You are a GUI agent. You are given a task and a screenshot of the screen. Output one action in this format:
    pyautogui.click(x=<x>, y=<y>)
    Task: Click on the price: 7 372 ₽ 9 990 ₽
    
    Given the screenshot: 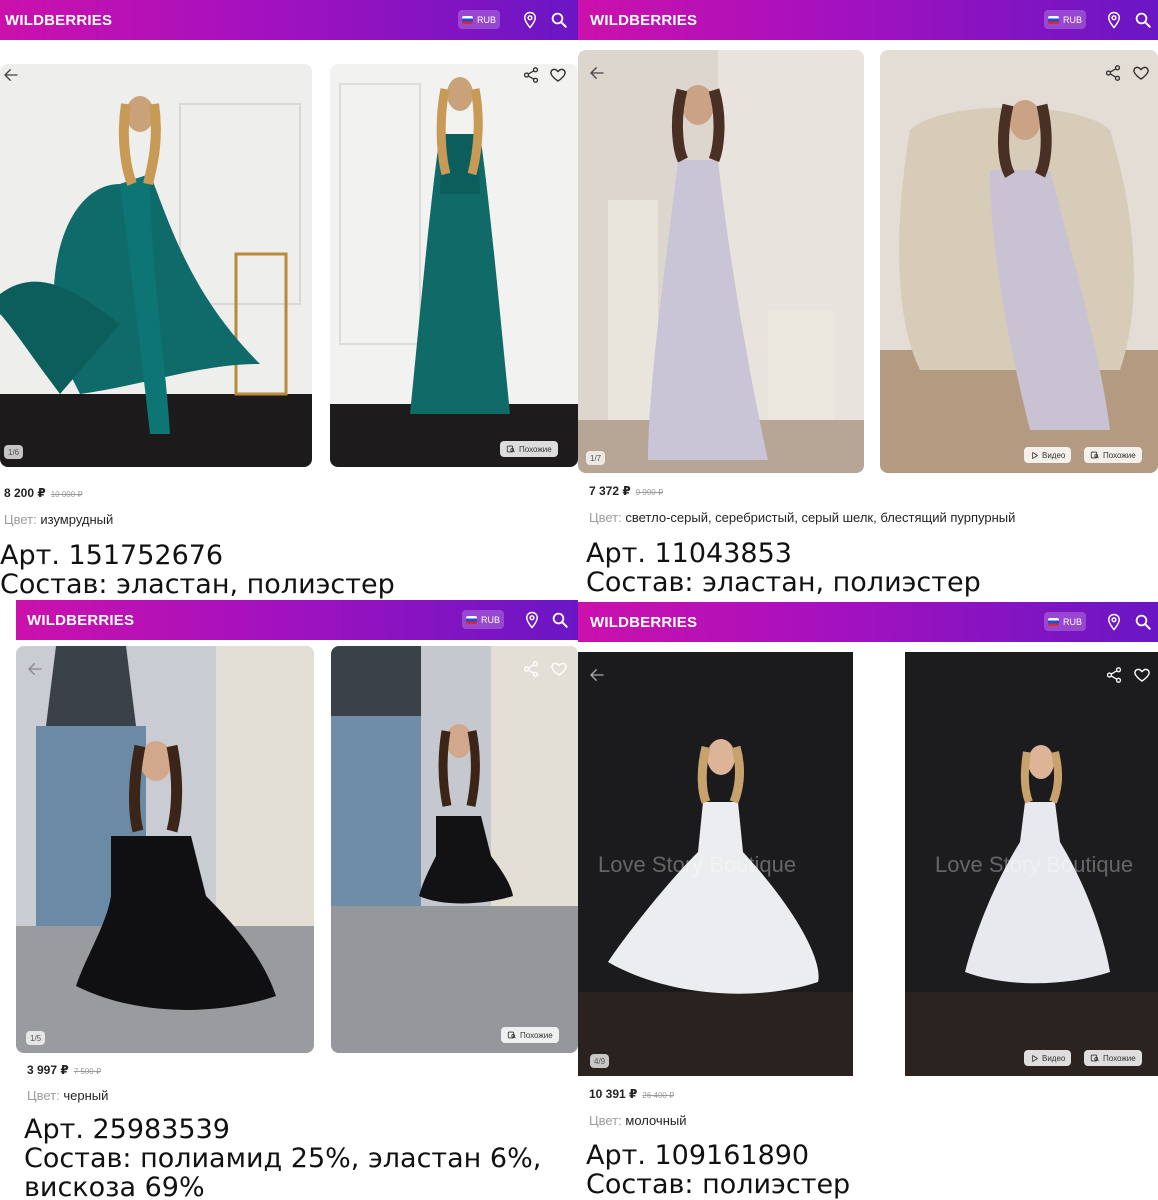 What is the action you would take?
    pyautogui.click(x=626, y=491)
    